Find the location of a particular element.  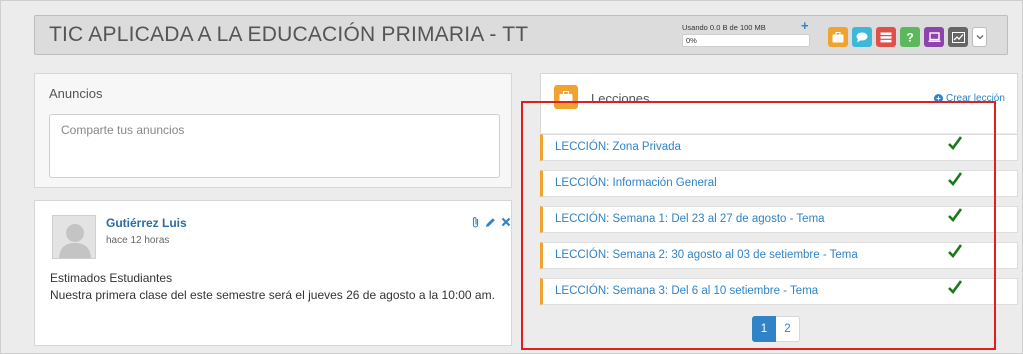

chat-icon is located at coordinates (862, 37).